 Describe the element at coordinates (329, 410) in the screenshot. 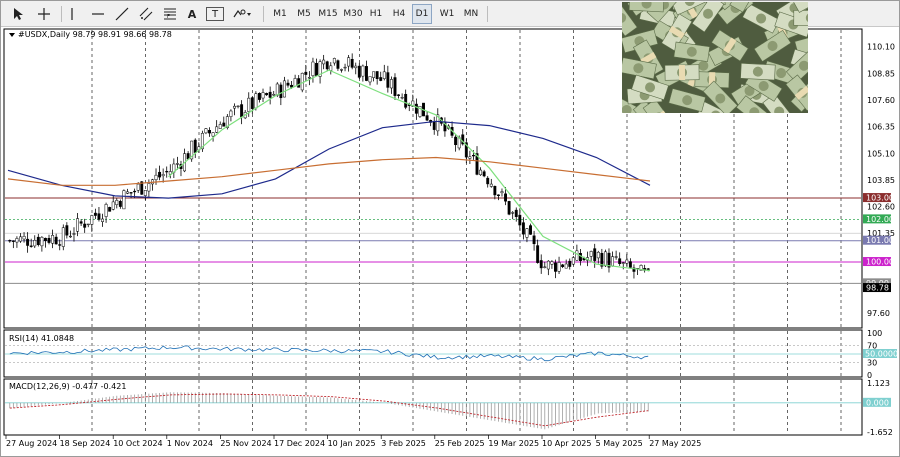

I see `macd-signal-line` at that location.